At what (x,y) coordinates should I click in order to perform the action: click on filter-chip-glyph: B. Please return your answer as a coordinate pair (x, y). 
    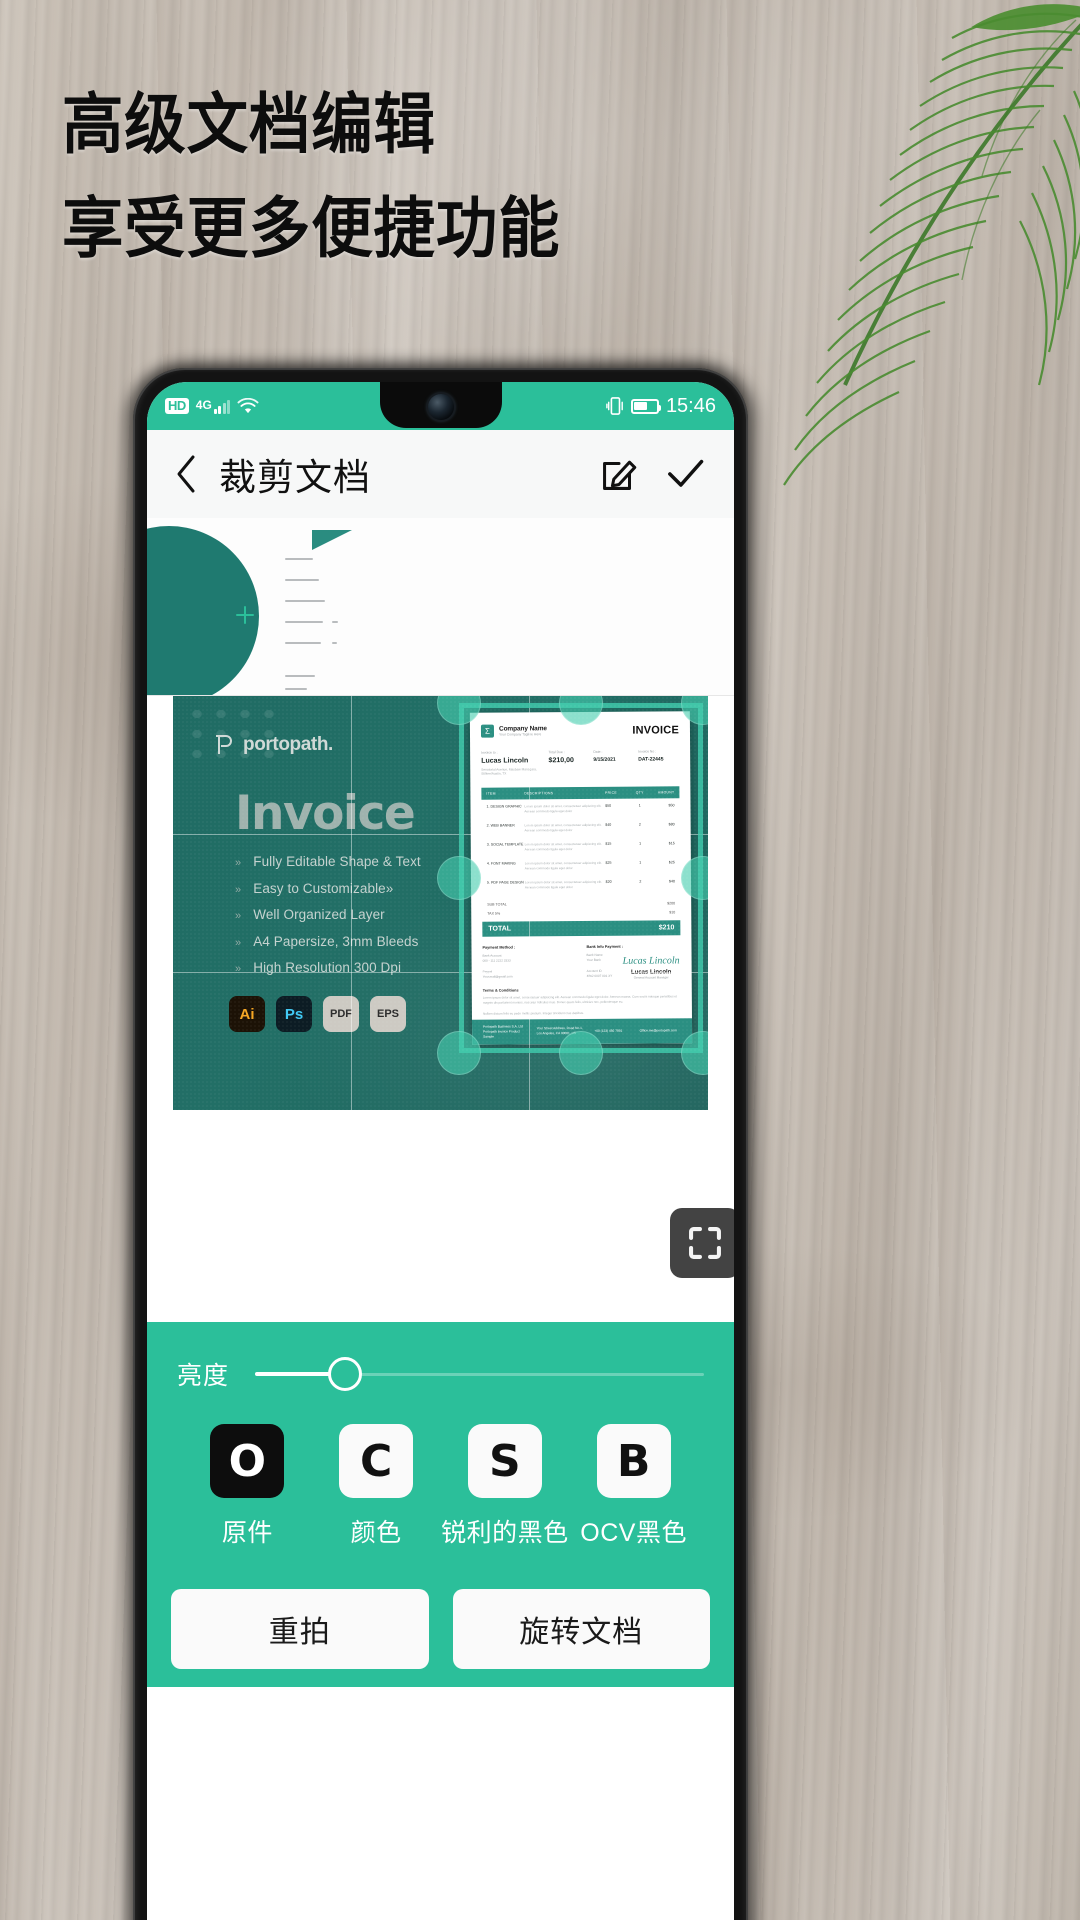
    Looking at the image, I should click on (633, 1461).